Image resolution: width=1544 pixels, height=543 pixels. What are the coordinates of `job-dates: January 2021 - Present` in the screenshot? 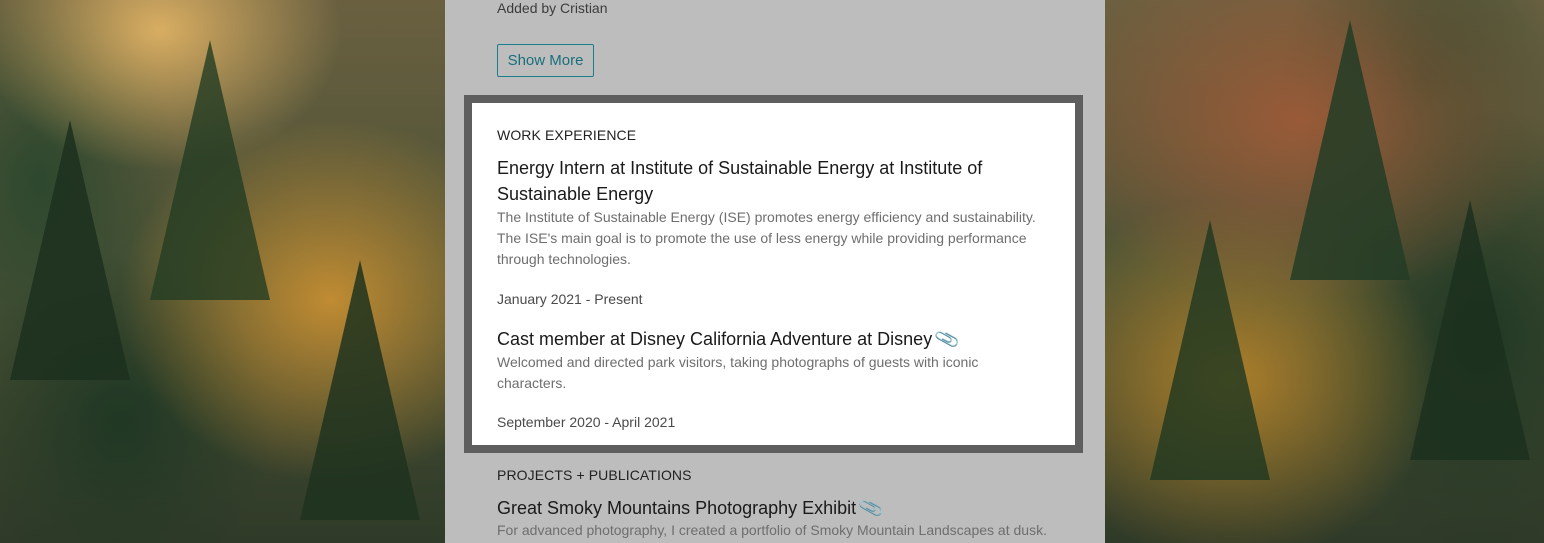 It's located at (570, 299).